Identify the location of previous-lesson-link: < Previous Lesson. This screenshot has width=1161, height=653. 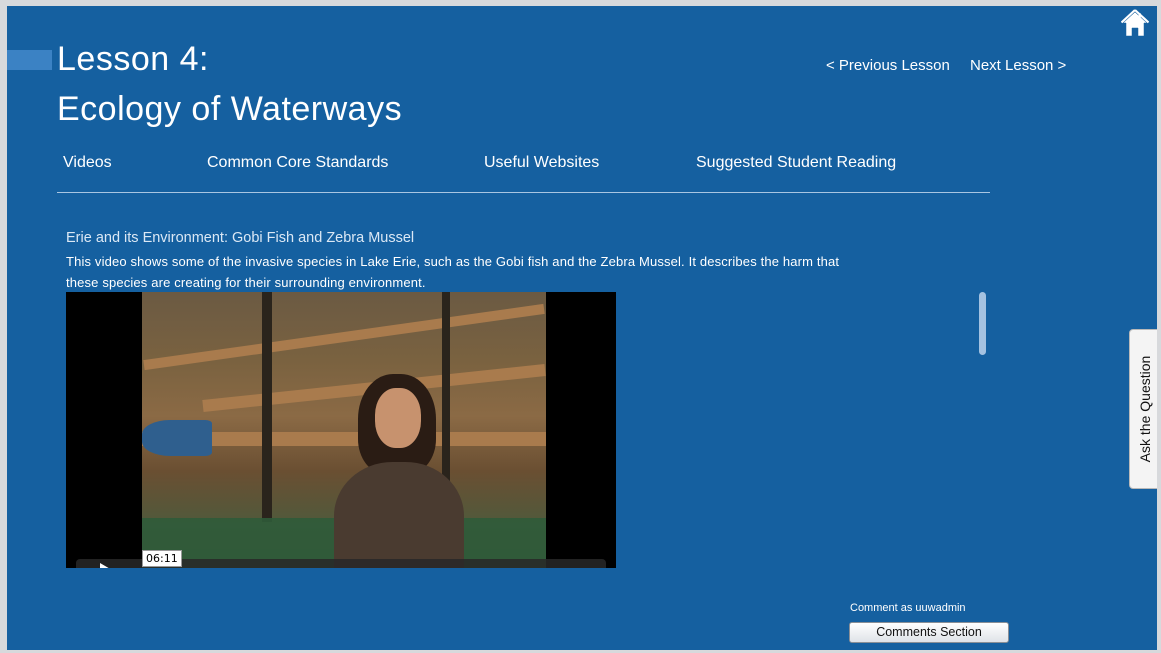
(888, 65).